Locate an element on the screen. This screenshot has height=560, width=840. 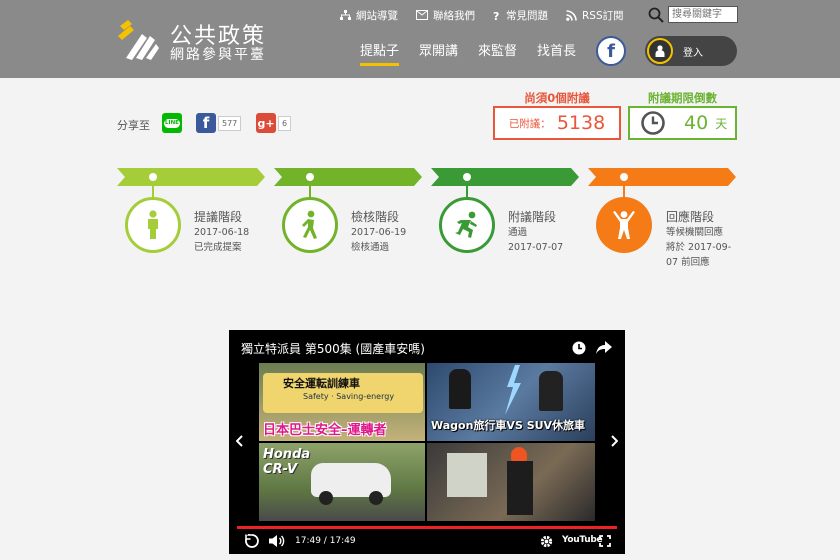
question-icon: ? is located at coordinates (496, 15).